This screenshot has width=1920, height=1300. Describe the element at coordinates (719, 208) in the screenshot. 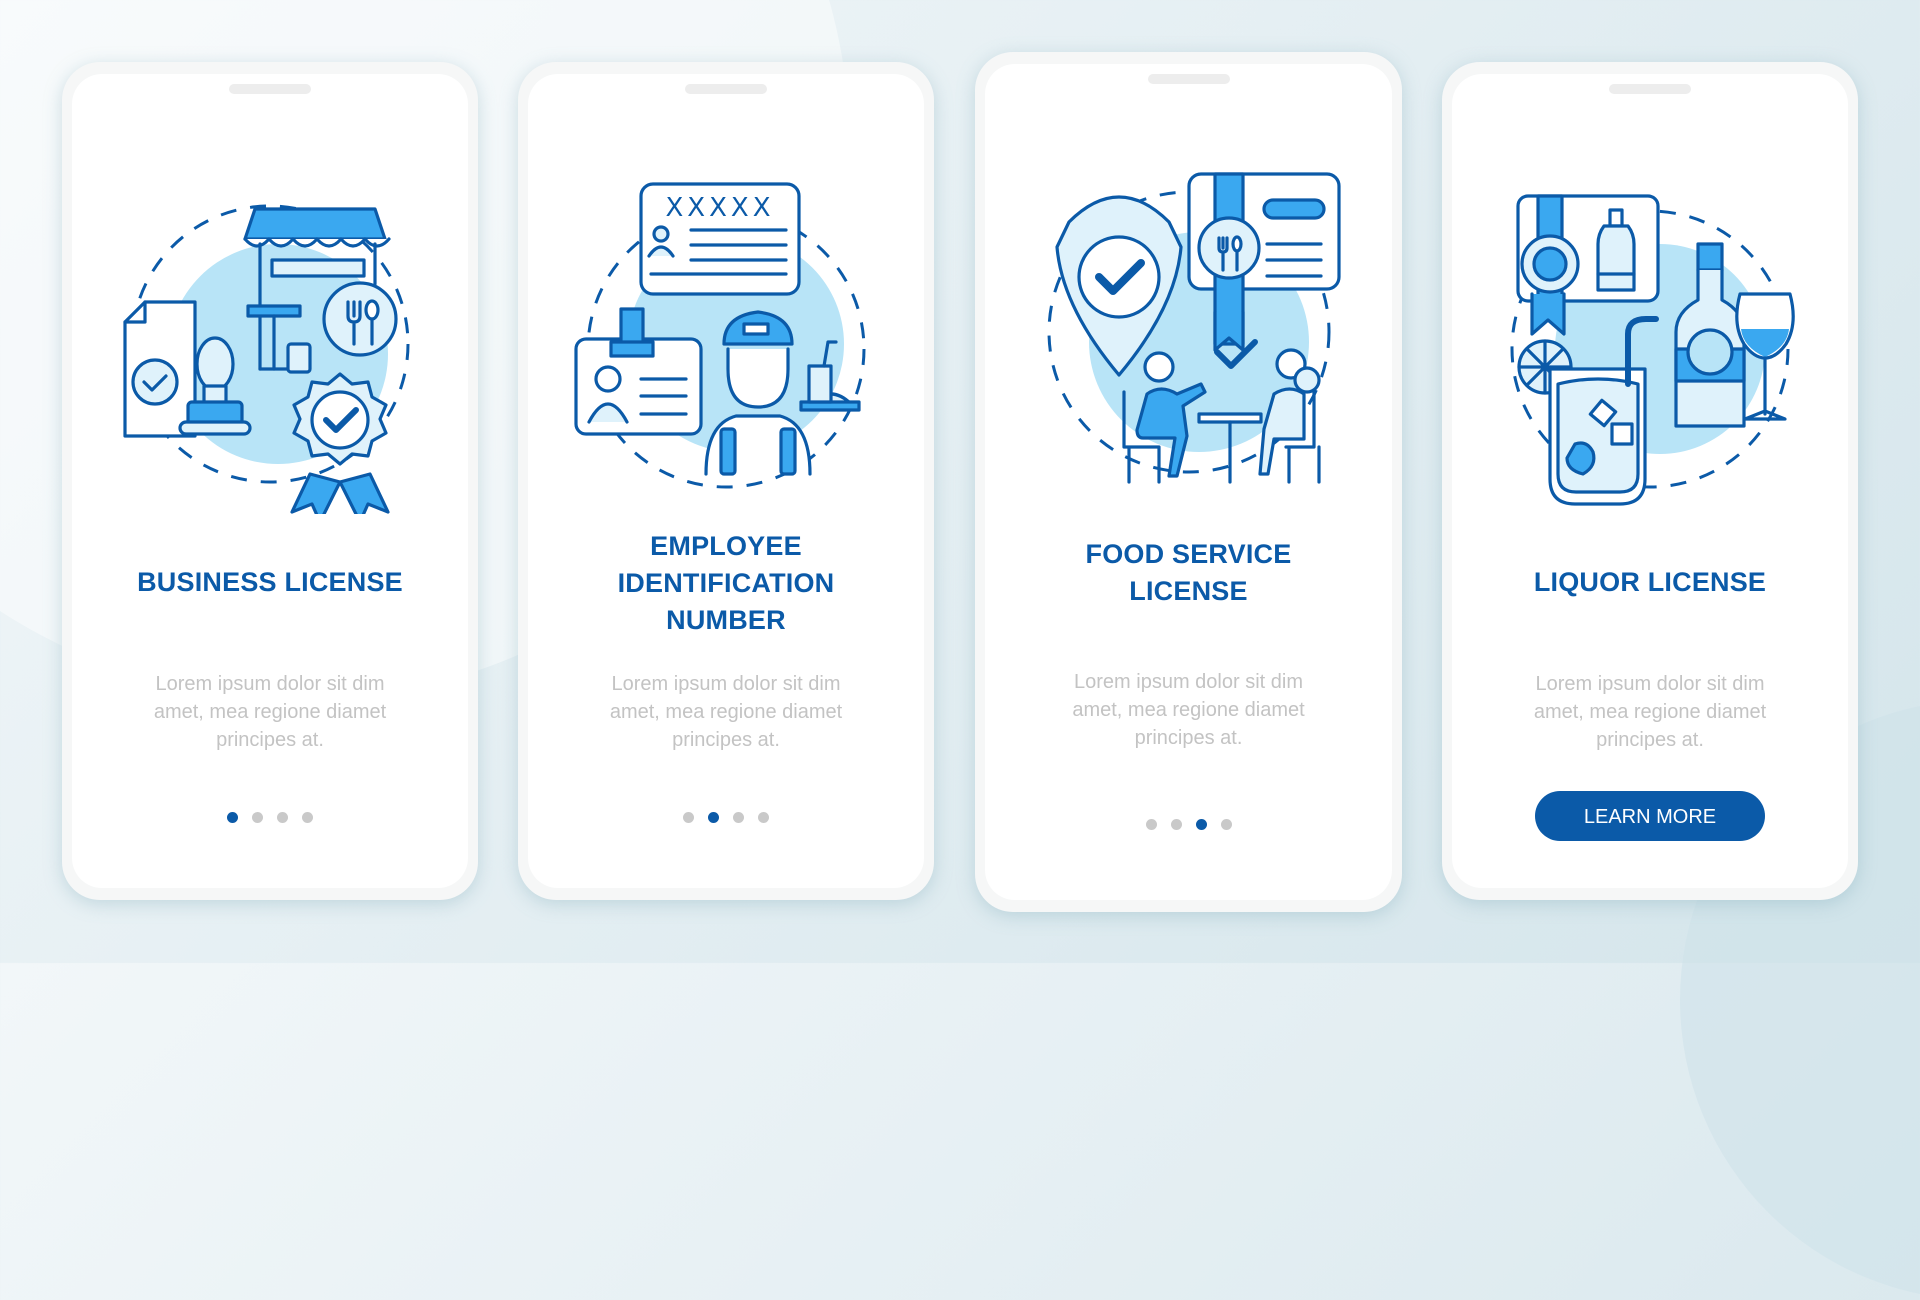

I see `id-card-code: XXXXX` at that location.